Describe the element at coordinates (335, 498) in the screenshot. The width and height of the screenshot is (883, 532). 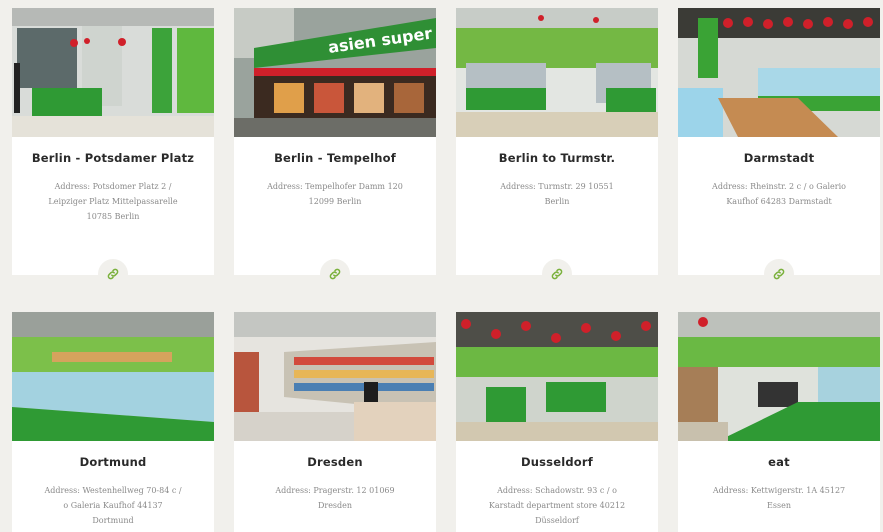
I see `store-address: Address: Pragerstr. 12 01069 Dresden` at that location.